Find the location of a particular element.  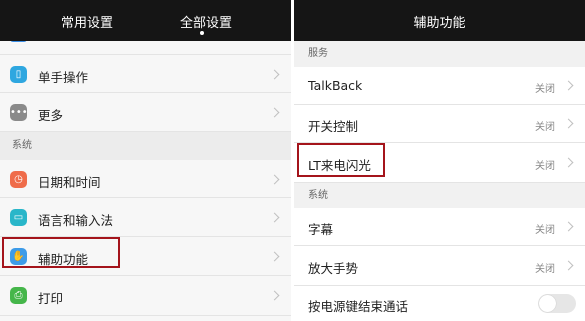

printer-icon: ⎙ is located at coordinates (18, 295).